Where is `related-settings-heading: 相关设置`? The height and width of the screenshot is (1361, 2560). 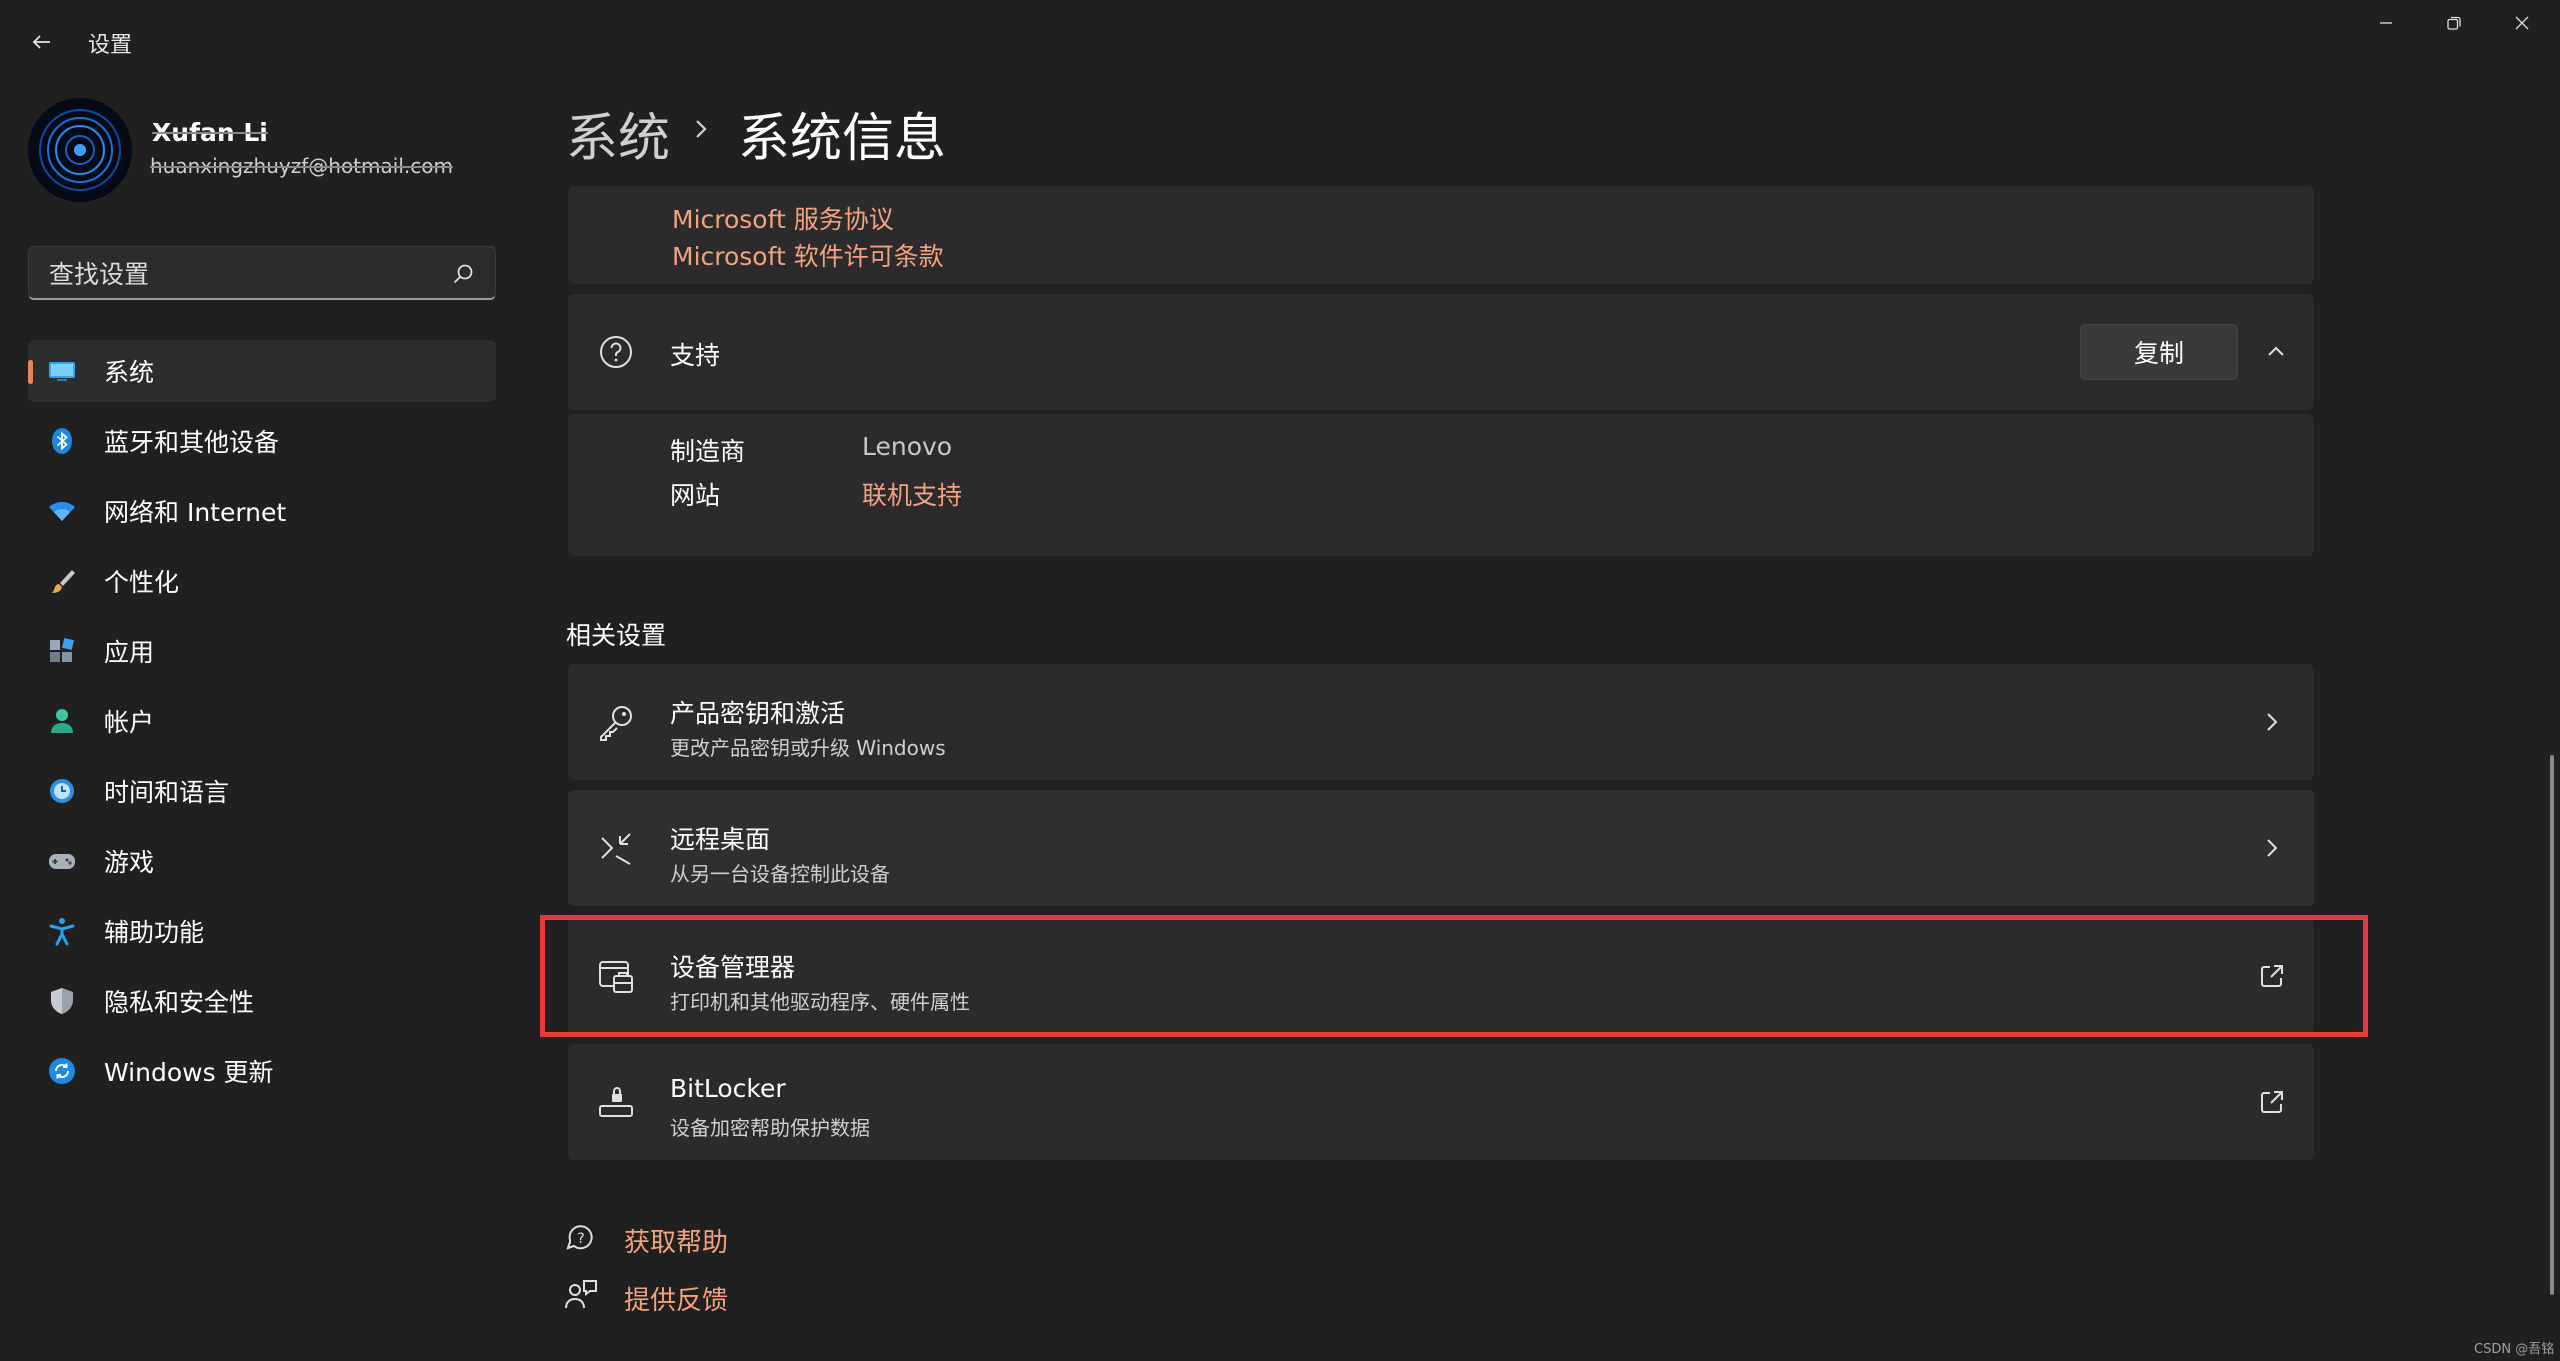 related-settings-heading: 相关设置 is located at coordinates (616, 635).